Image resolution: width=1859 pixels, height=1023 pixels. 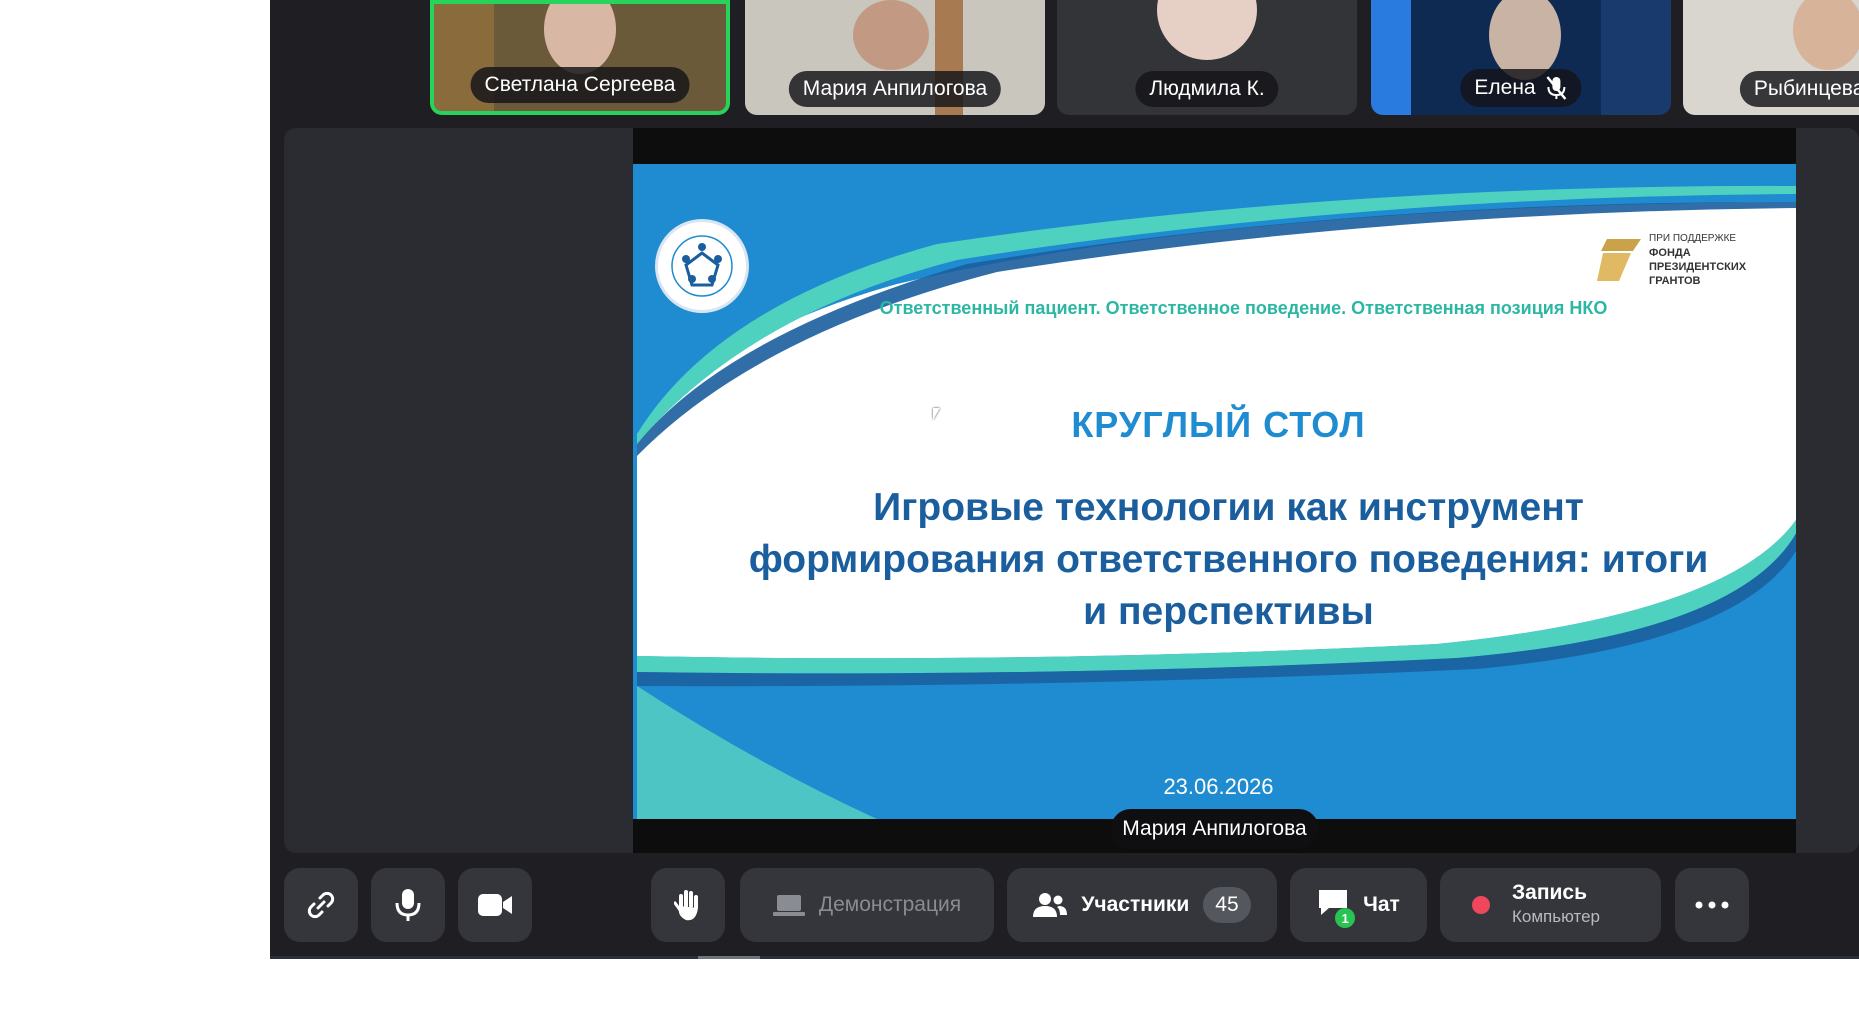 What do you see at coordinates (1670, 253) in the screenshot?
I see `sponsor-line: ФОНДА` at bounding box center [1670, 253].